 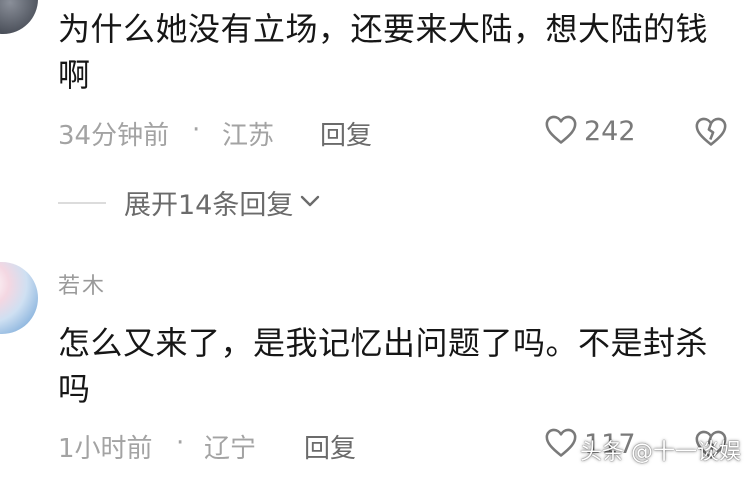 I want to click on comment-time: 1小时前, so click(x=105, y=449).